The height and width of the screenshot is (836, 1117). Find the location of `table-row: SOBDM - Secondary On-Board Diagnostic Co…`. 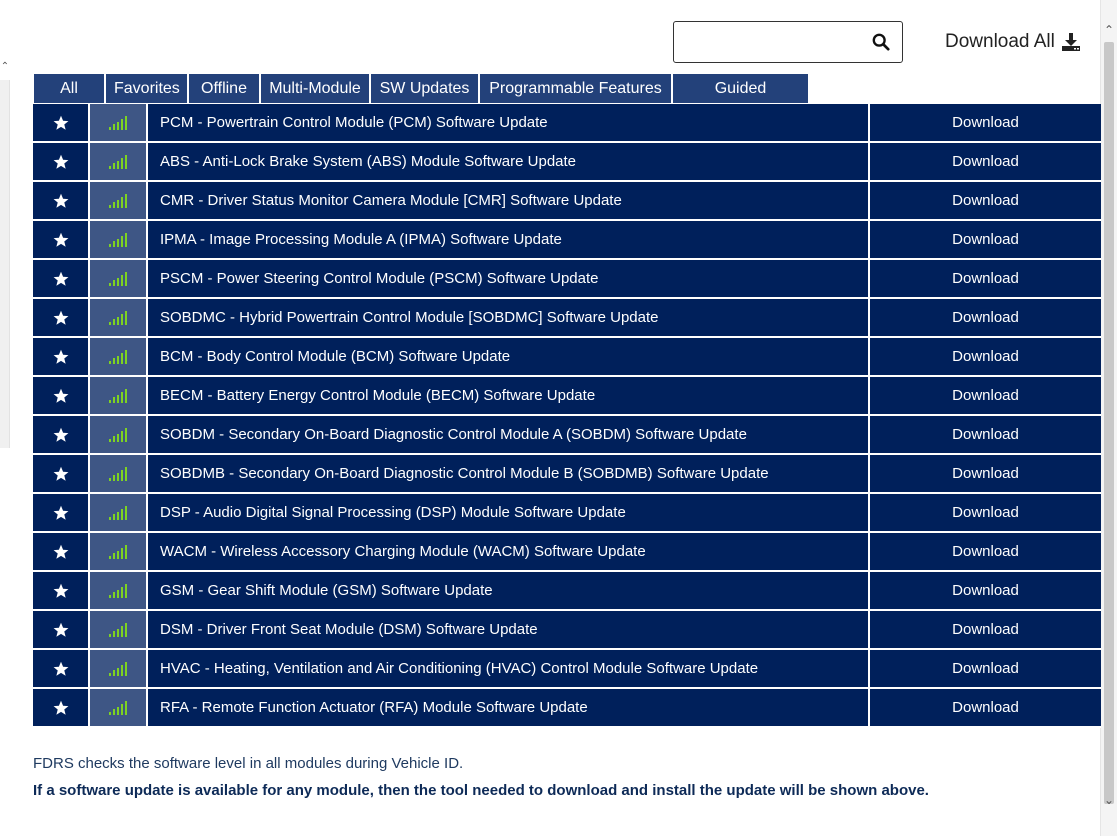

table-row: SOBDM - Secondary On-Board Diagnostic Co… is located at coordinates (567, 435).